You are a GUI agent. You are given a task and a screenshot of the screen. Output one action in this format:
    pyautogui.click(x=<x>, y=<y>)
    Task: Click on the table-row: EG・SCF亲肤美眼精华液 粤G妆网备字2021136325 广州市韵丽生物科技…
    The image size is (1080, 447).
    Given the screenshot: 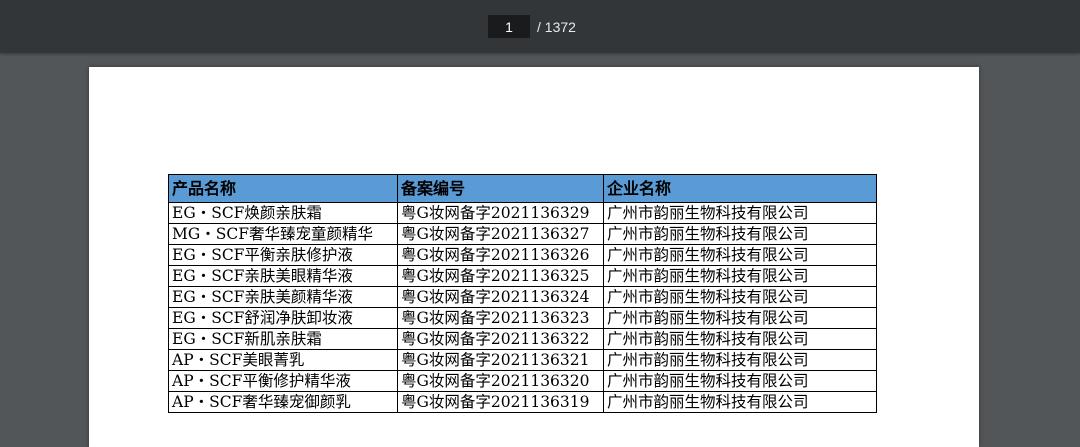 What is the action you would take?
    pyautogui.click(x=522, y=276)
    